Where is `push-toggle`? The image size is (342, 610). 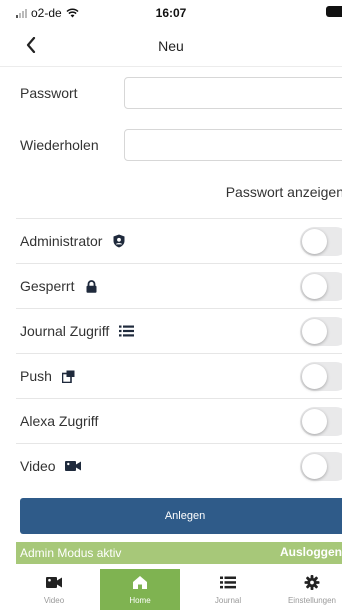 push-toggle is located at coordinates (321, 376).